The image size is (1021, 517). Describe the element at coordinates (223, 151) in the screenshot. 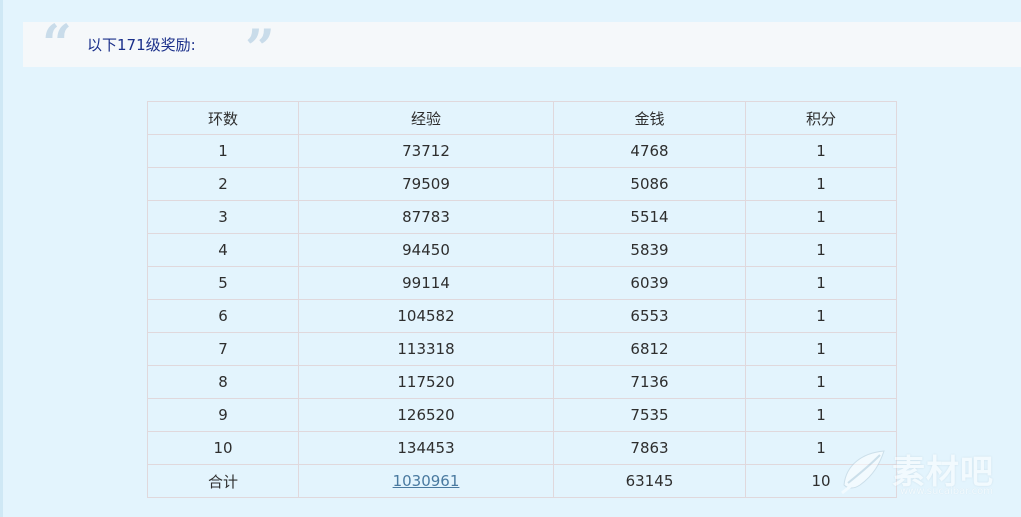

I see `cell-round: 1` at that location.